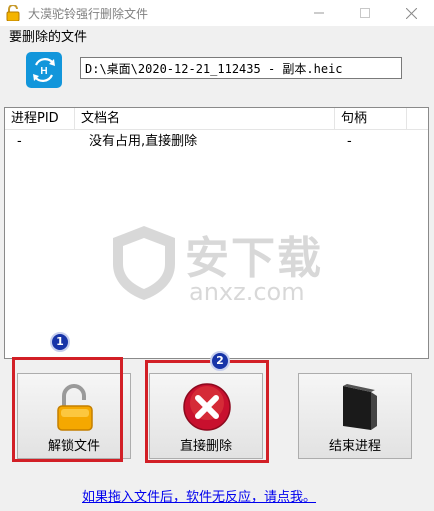 The image size is (434, 511). I want to click on row-pid: -, so click(19, 141).